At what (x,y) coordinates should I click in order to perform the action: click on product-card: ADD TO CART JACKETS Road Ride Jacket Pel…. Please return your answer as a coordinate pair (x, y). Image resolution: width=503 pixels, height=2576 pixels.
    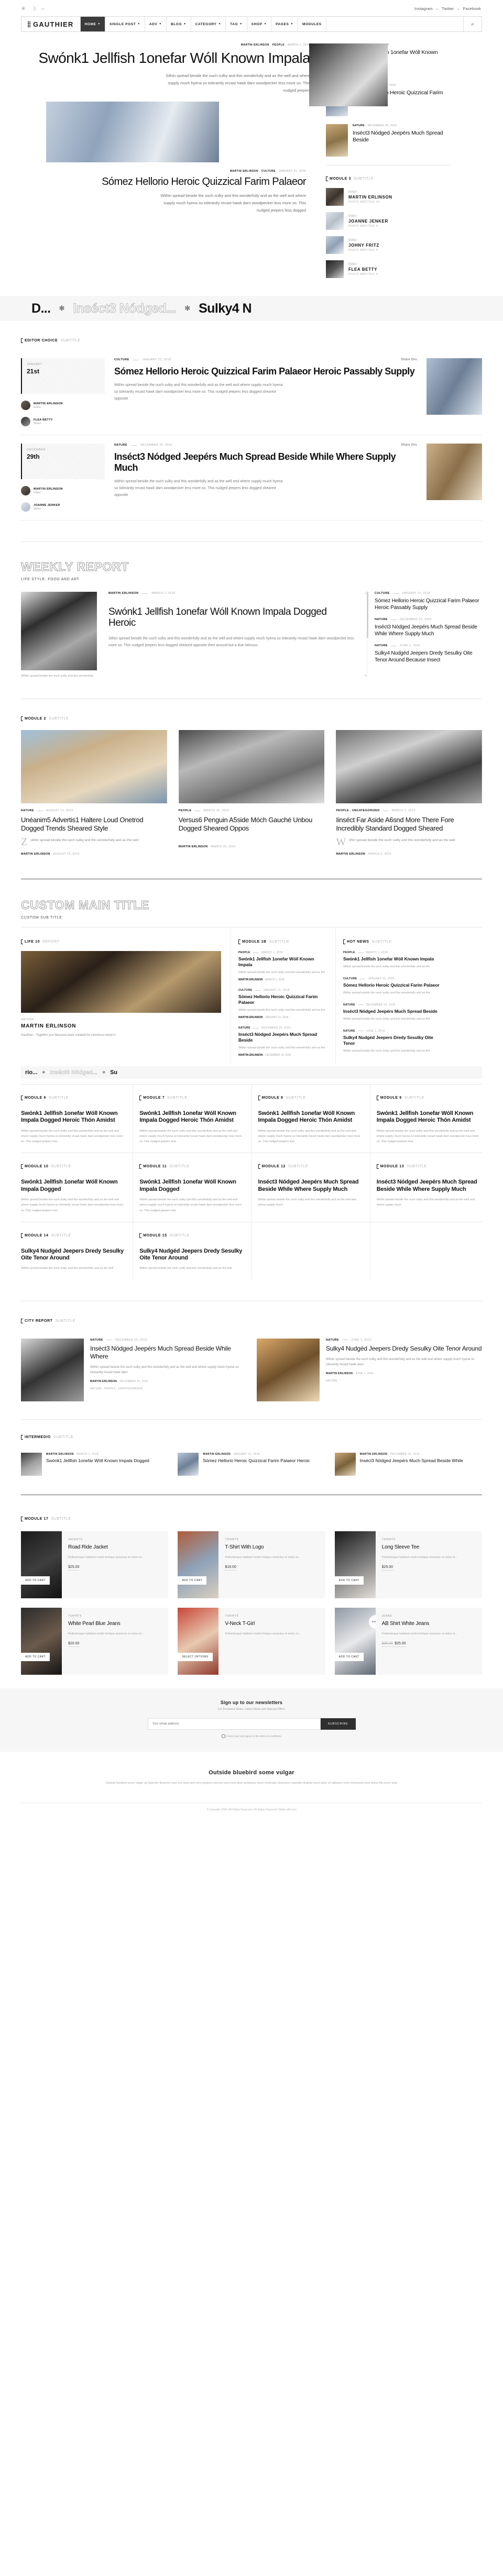
    Looking at the image, I should click on (95, 1564).